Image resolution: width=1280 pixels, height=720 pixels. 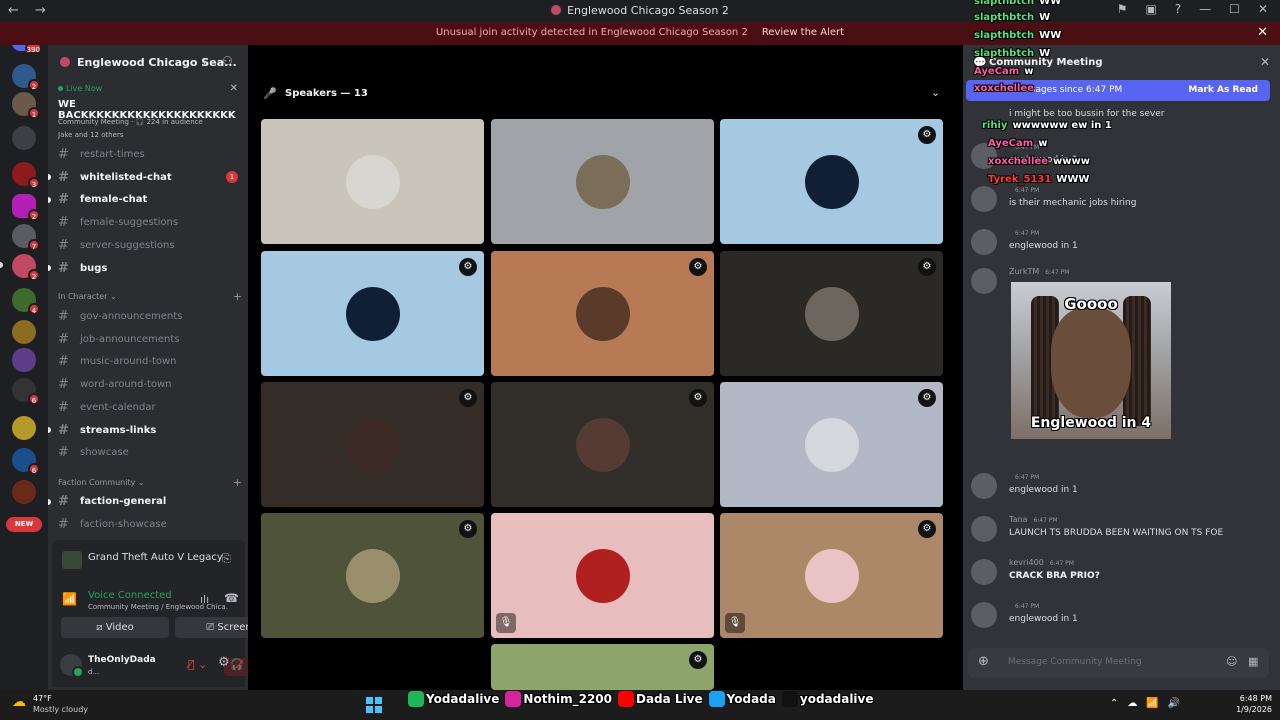 What do you see at coordinates (148, 154) in the screenshot?
I see `channel-restart-times: # restart-times` at bounding box center [148, 154].